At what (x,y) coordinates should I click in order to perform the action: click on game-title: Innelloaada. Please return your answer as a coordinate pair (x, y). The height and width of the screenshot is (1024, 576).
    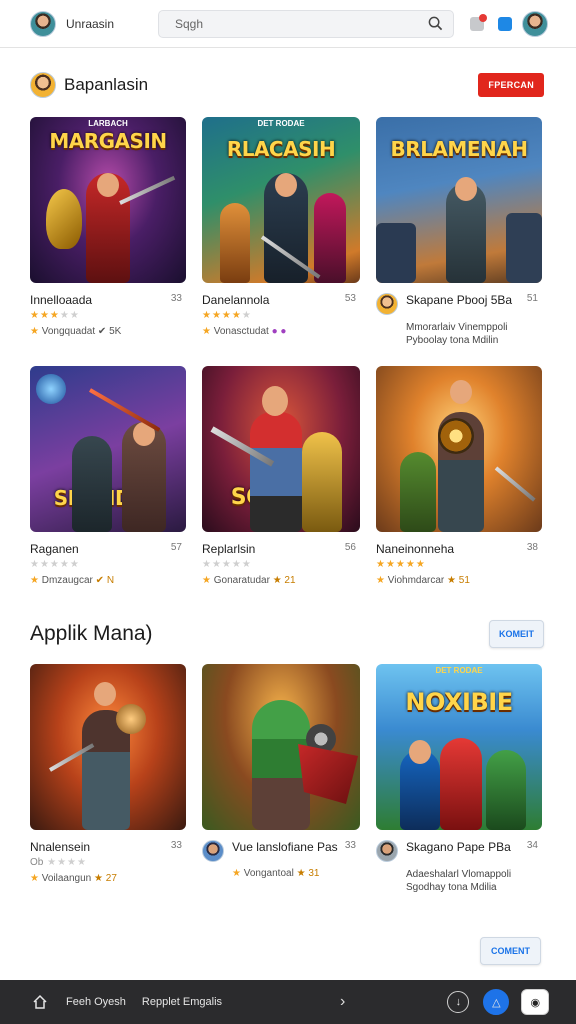
    Looking at the image, I should click on (108, 300).